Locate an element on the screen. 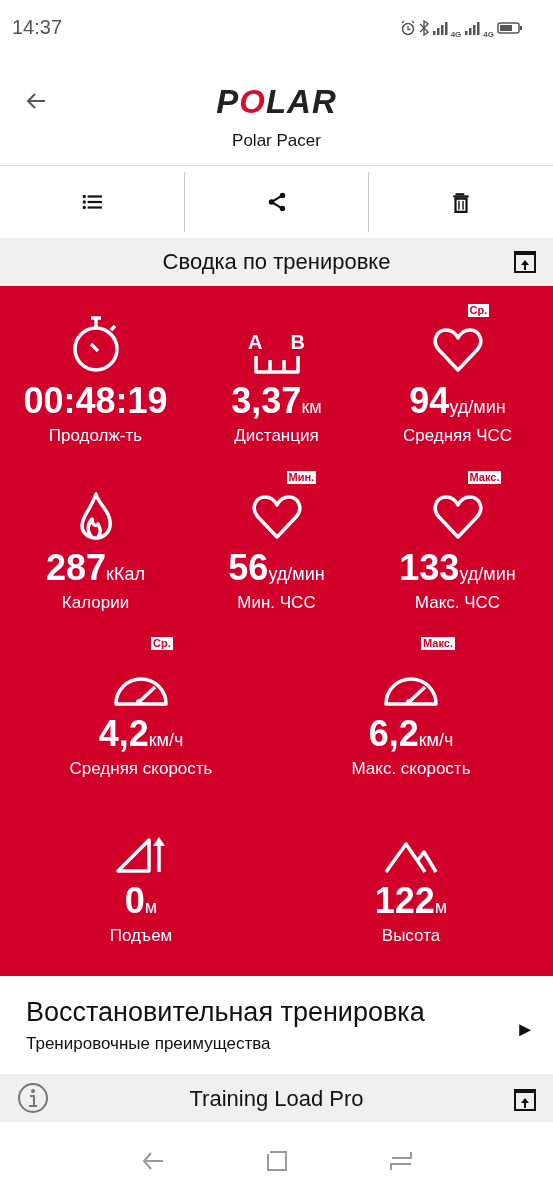 The height and width of the screenshot is (1200, 553). device-name: Polar Pacer is located at coordinates (276, 141).